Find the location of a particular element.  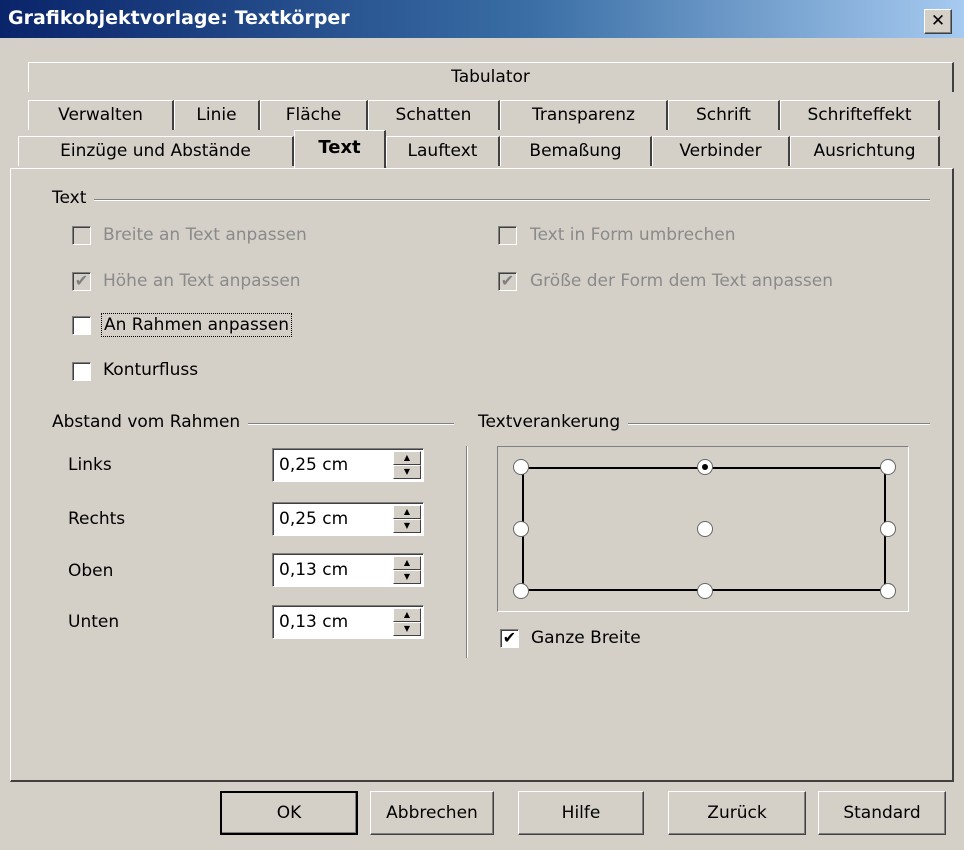

oben-value: 0,13 cm is located at coordinates (314, 570).